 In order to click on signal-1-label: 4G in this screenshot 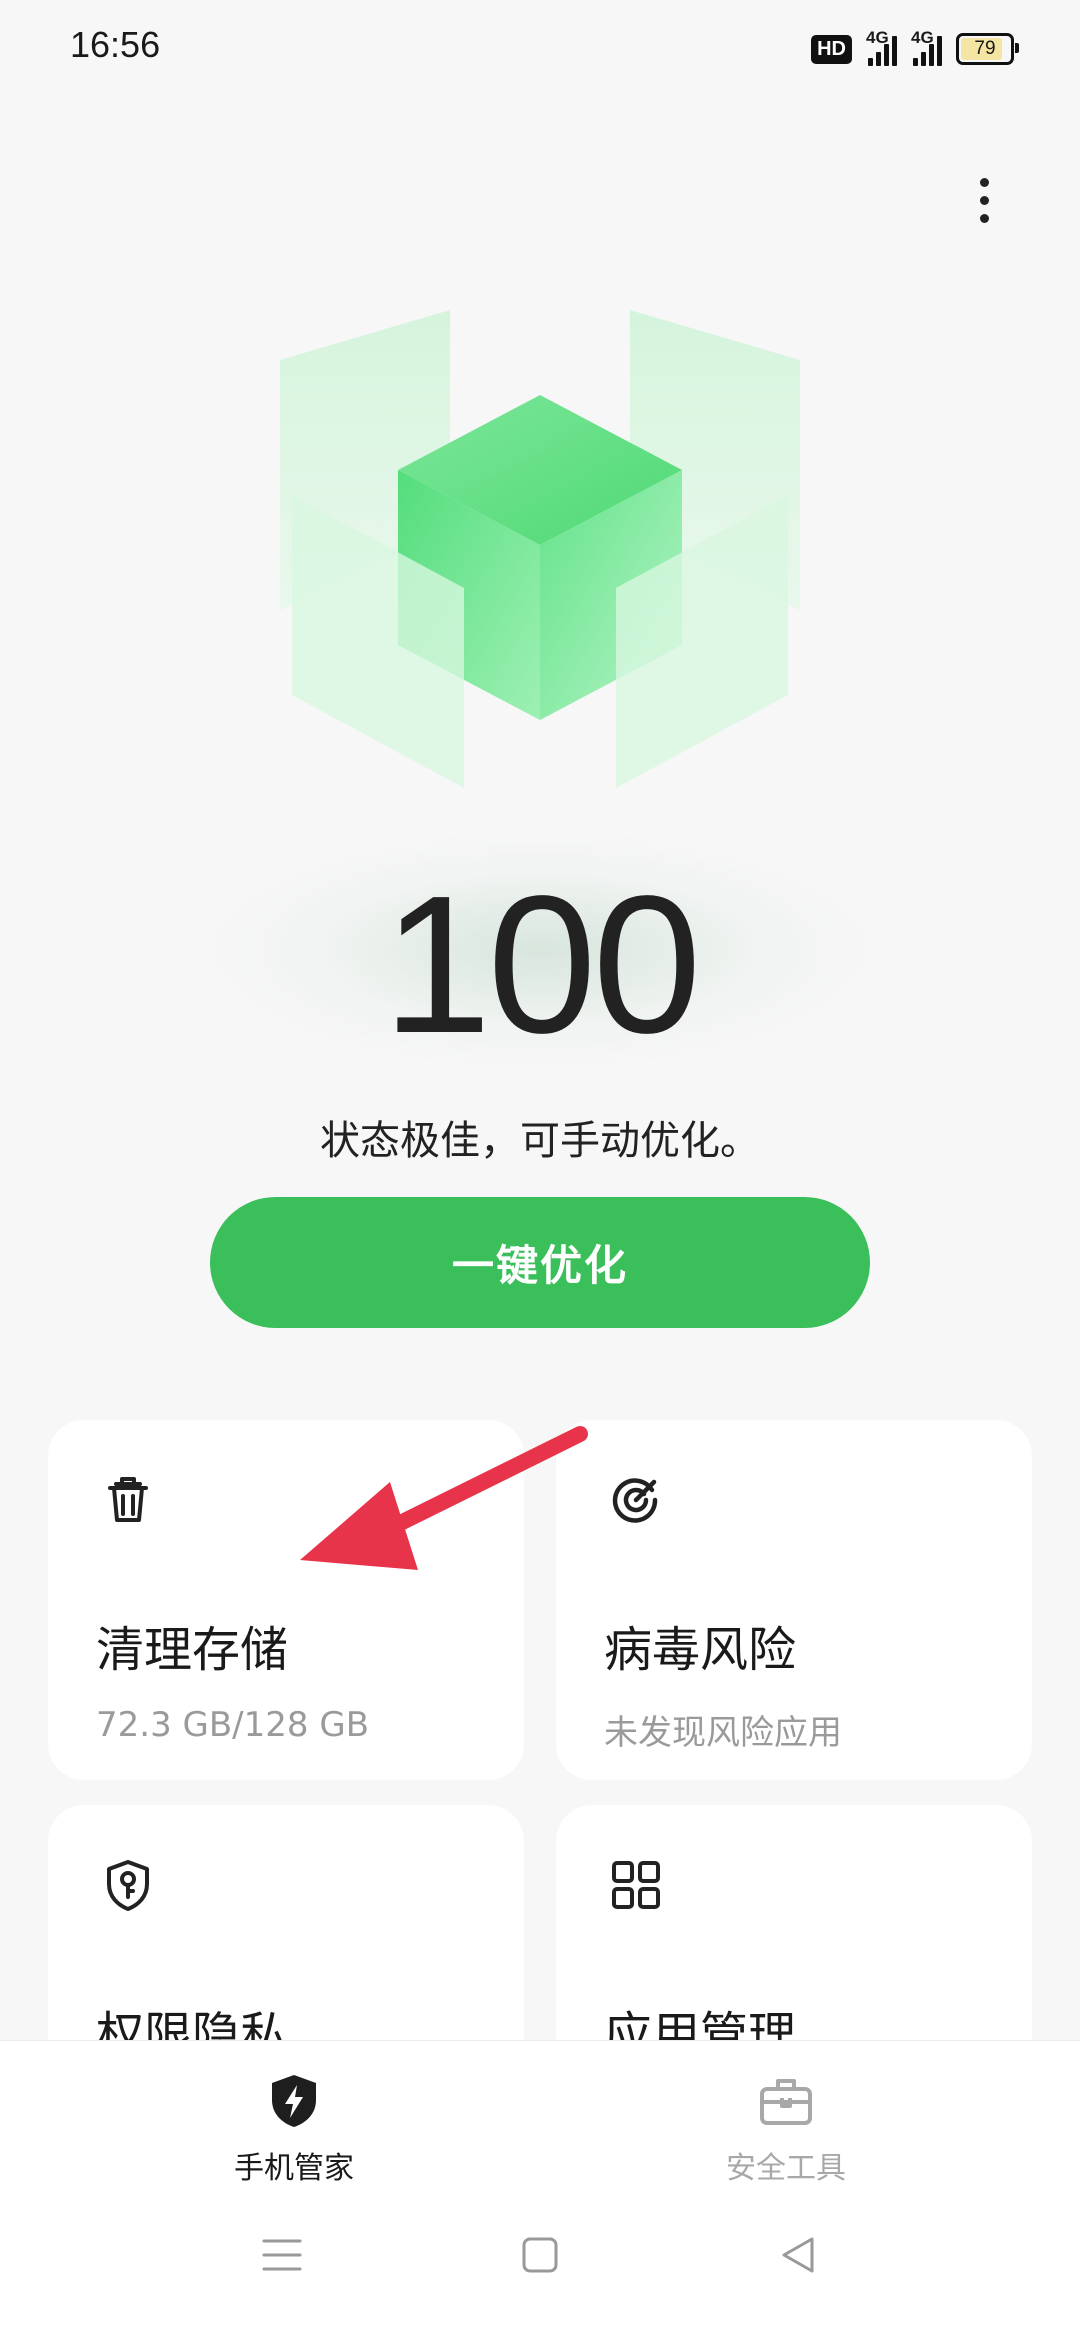, I will do `click(877, 37)`.